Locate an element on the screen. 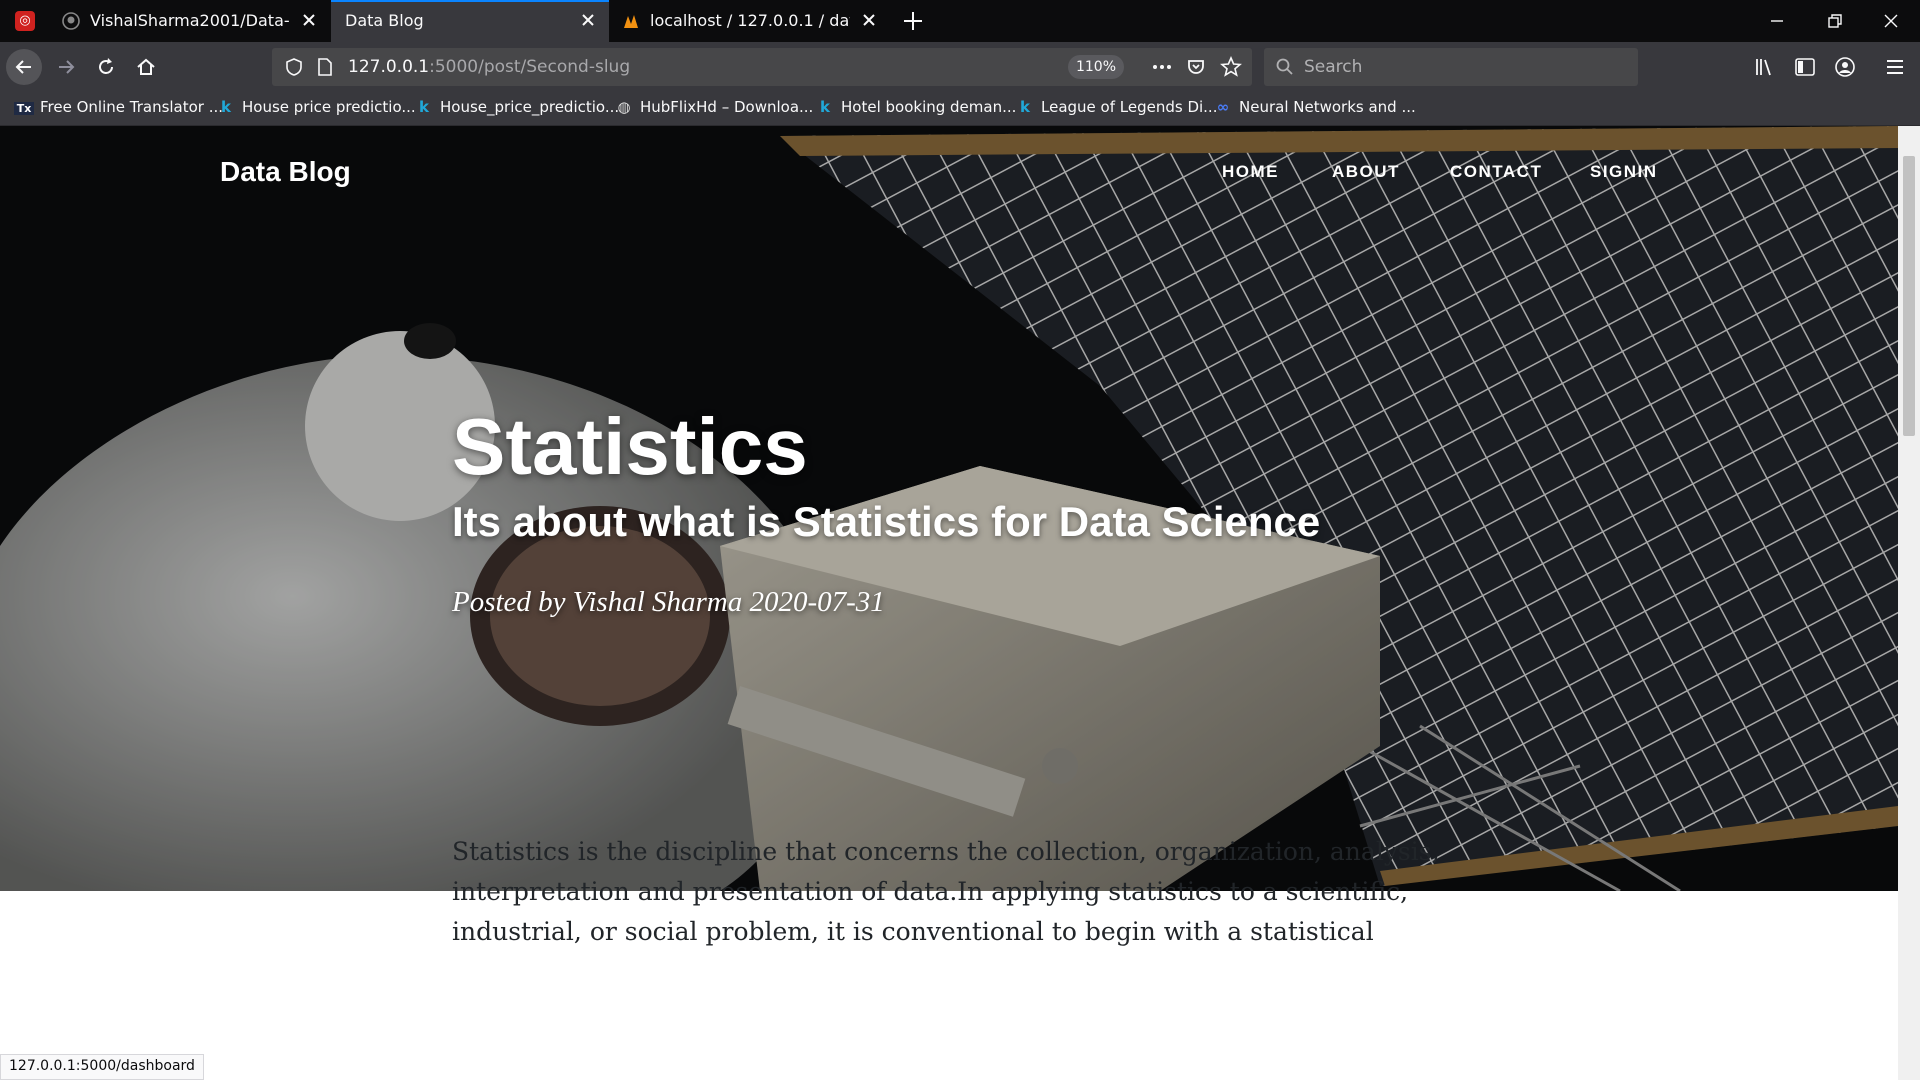 The image size is (1920, 1080). post-title: Statistics is located at coordinates (630, 446).